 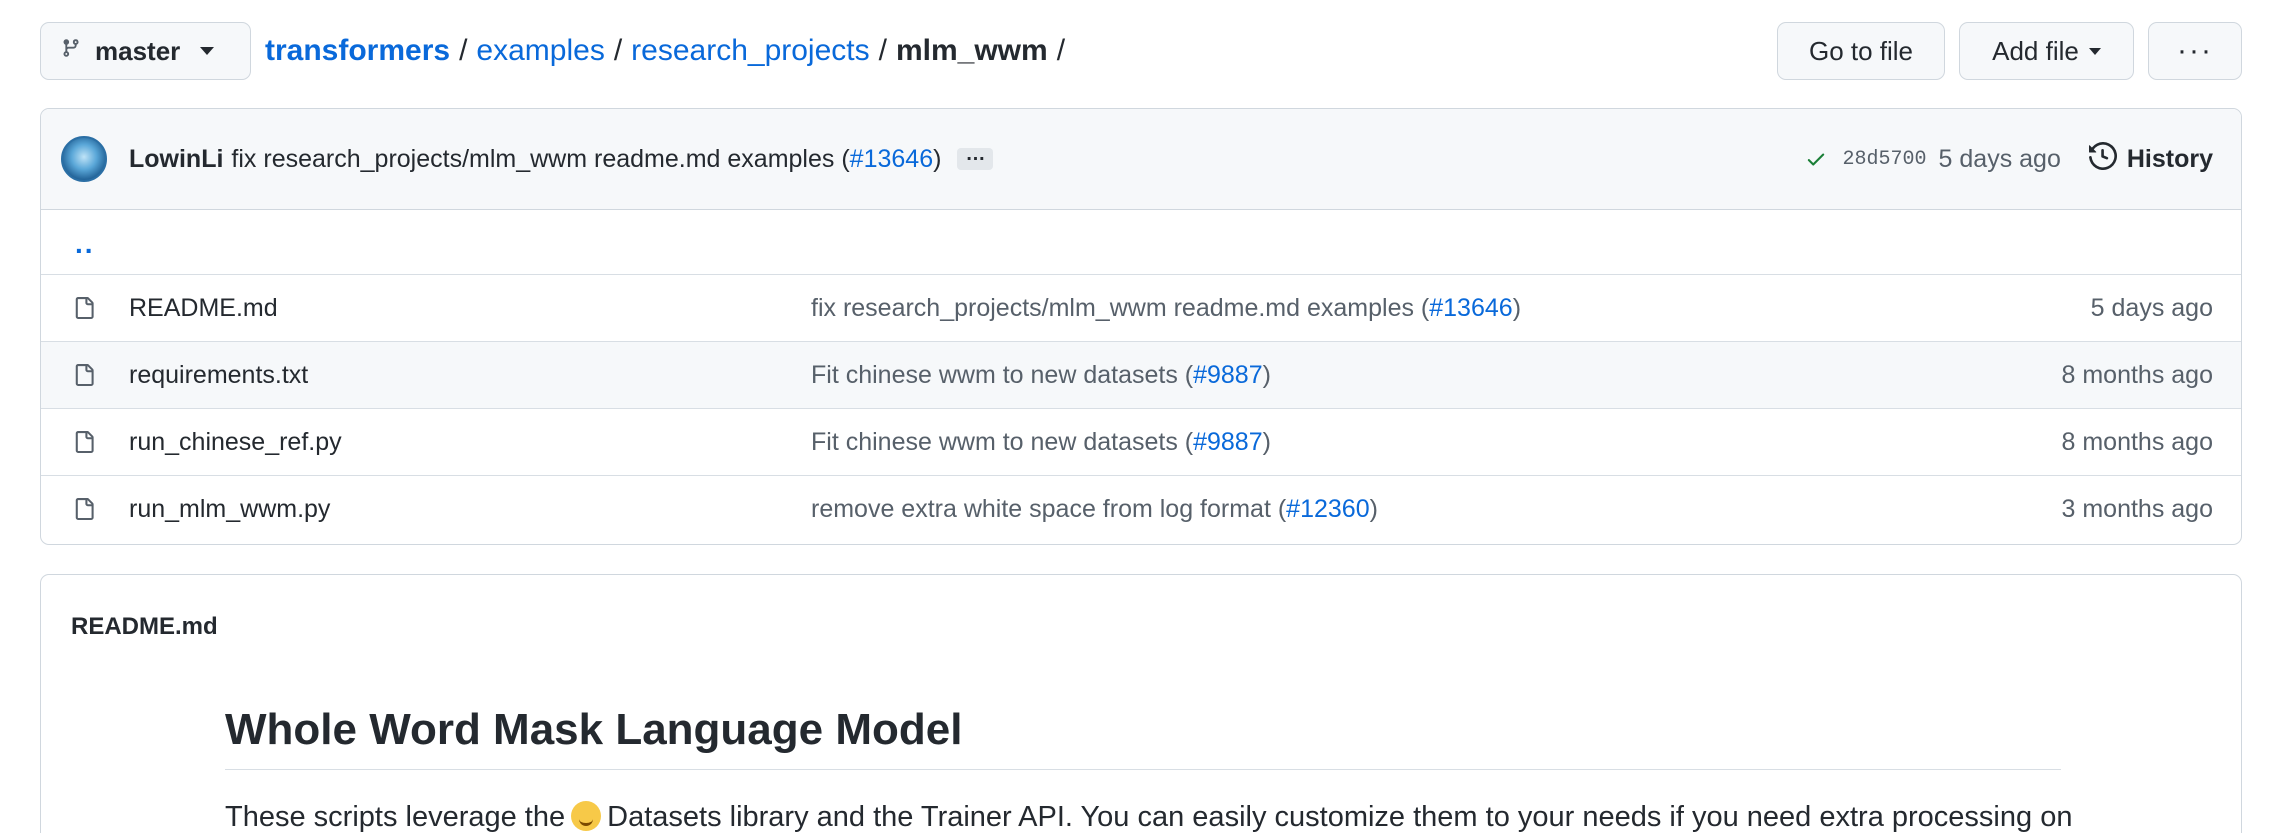 What do you see at coordinates (395, 817) in the screenshot?
I see `readme-paragraph-start: These scripts leverage the` at bounding box center [395, 817].